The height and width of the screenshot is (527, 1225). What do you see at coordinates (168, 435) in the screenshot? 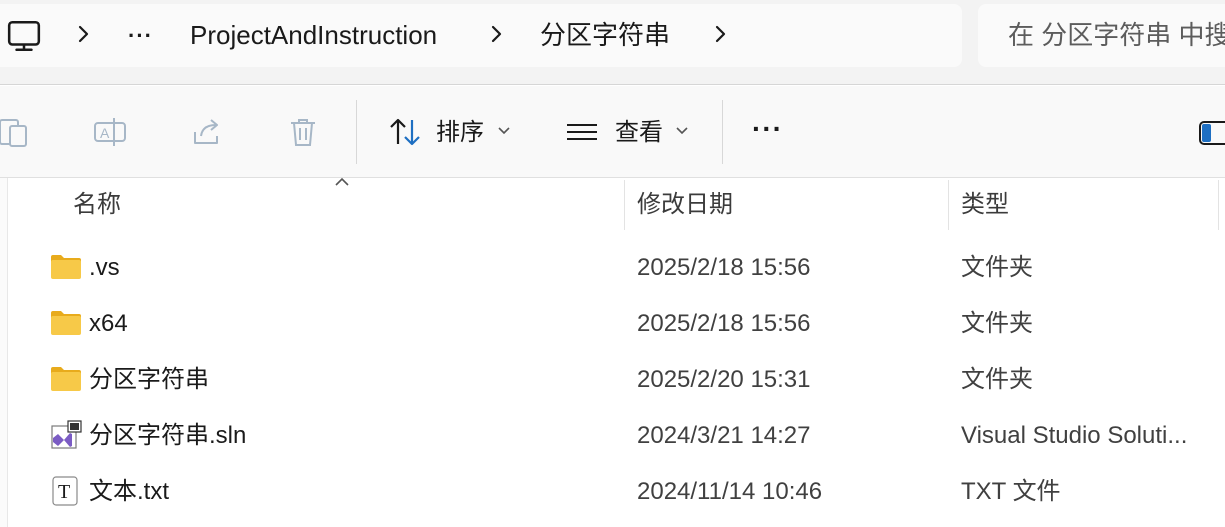
I see `file-name: 分区字符串.sln` at bounding box center [168, 435].